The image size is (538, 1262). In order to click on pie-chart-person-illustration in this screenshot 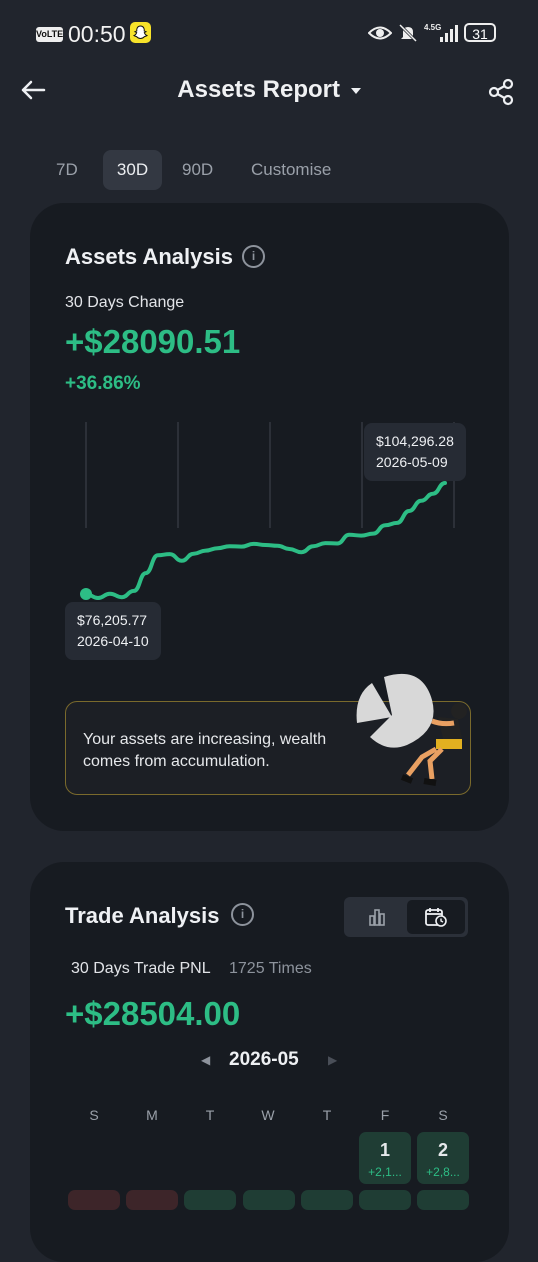, I will do `click(411, 729)`.